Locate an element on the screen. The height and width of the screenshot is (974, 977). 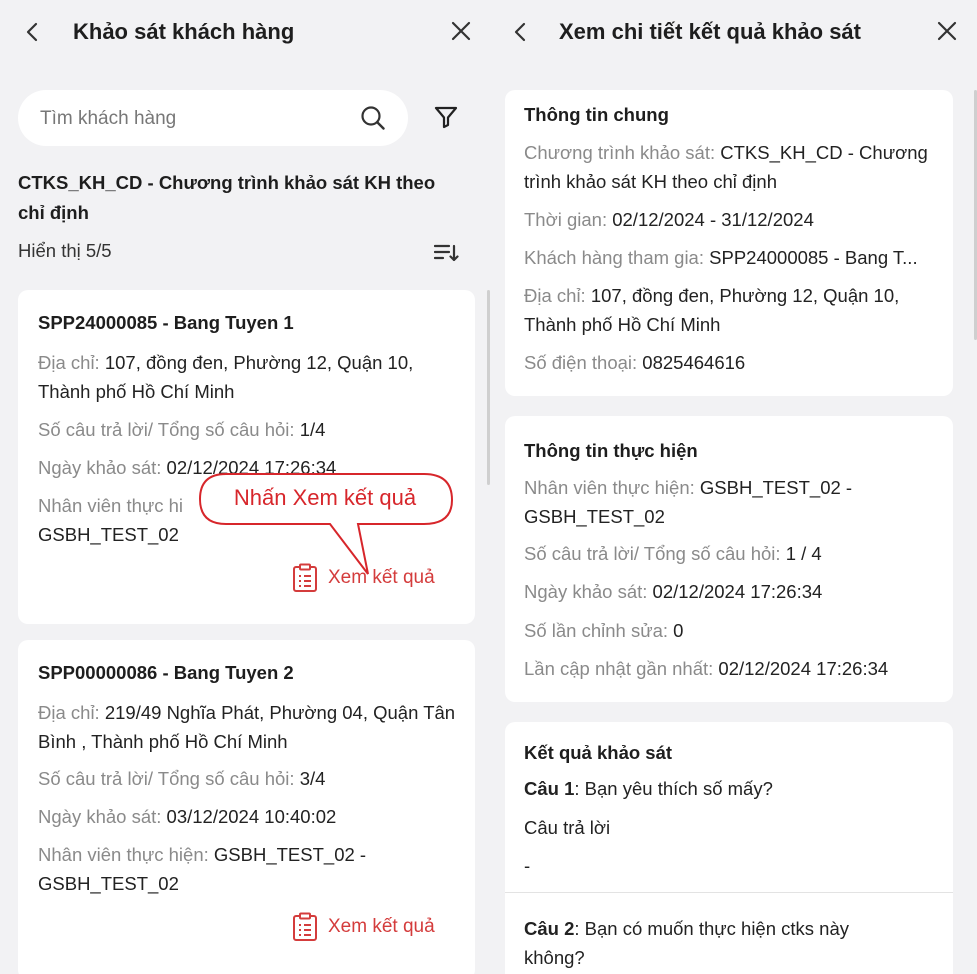
header: Xem chi tiết kết quả khảo sát is located at coordinates (734, 32).